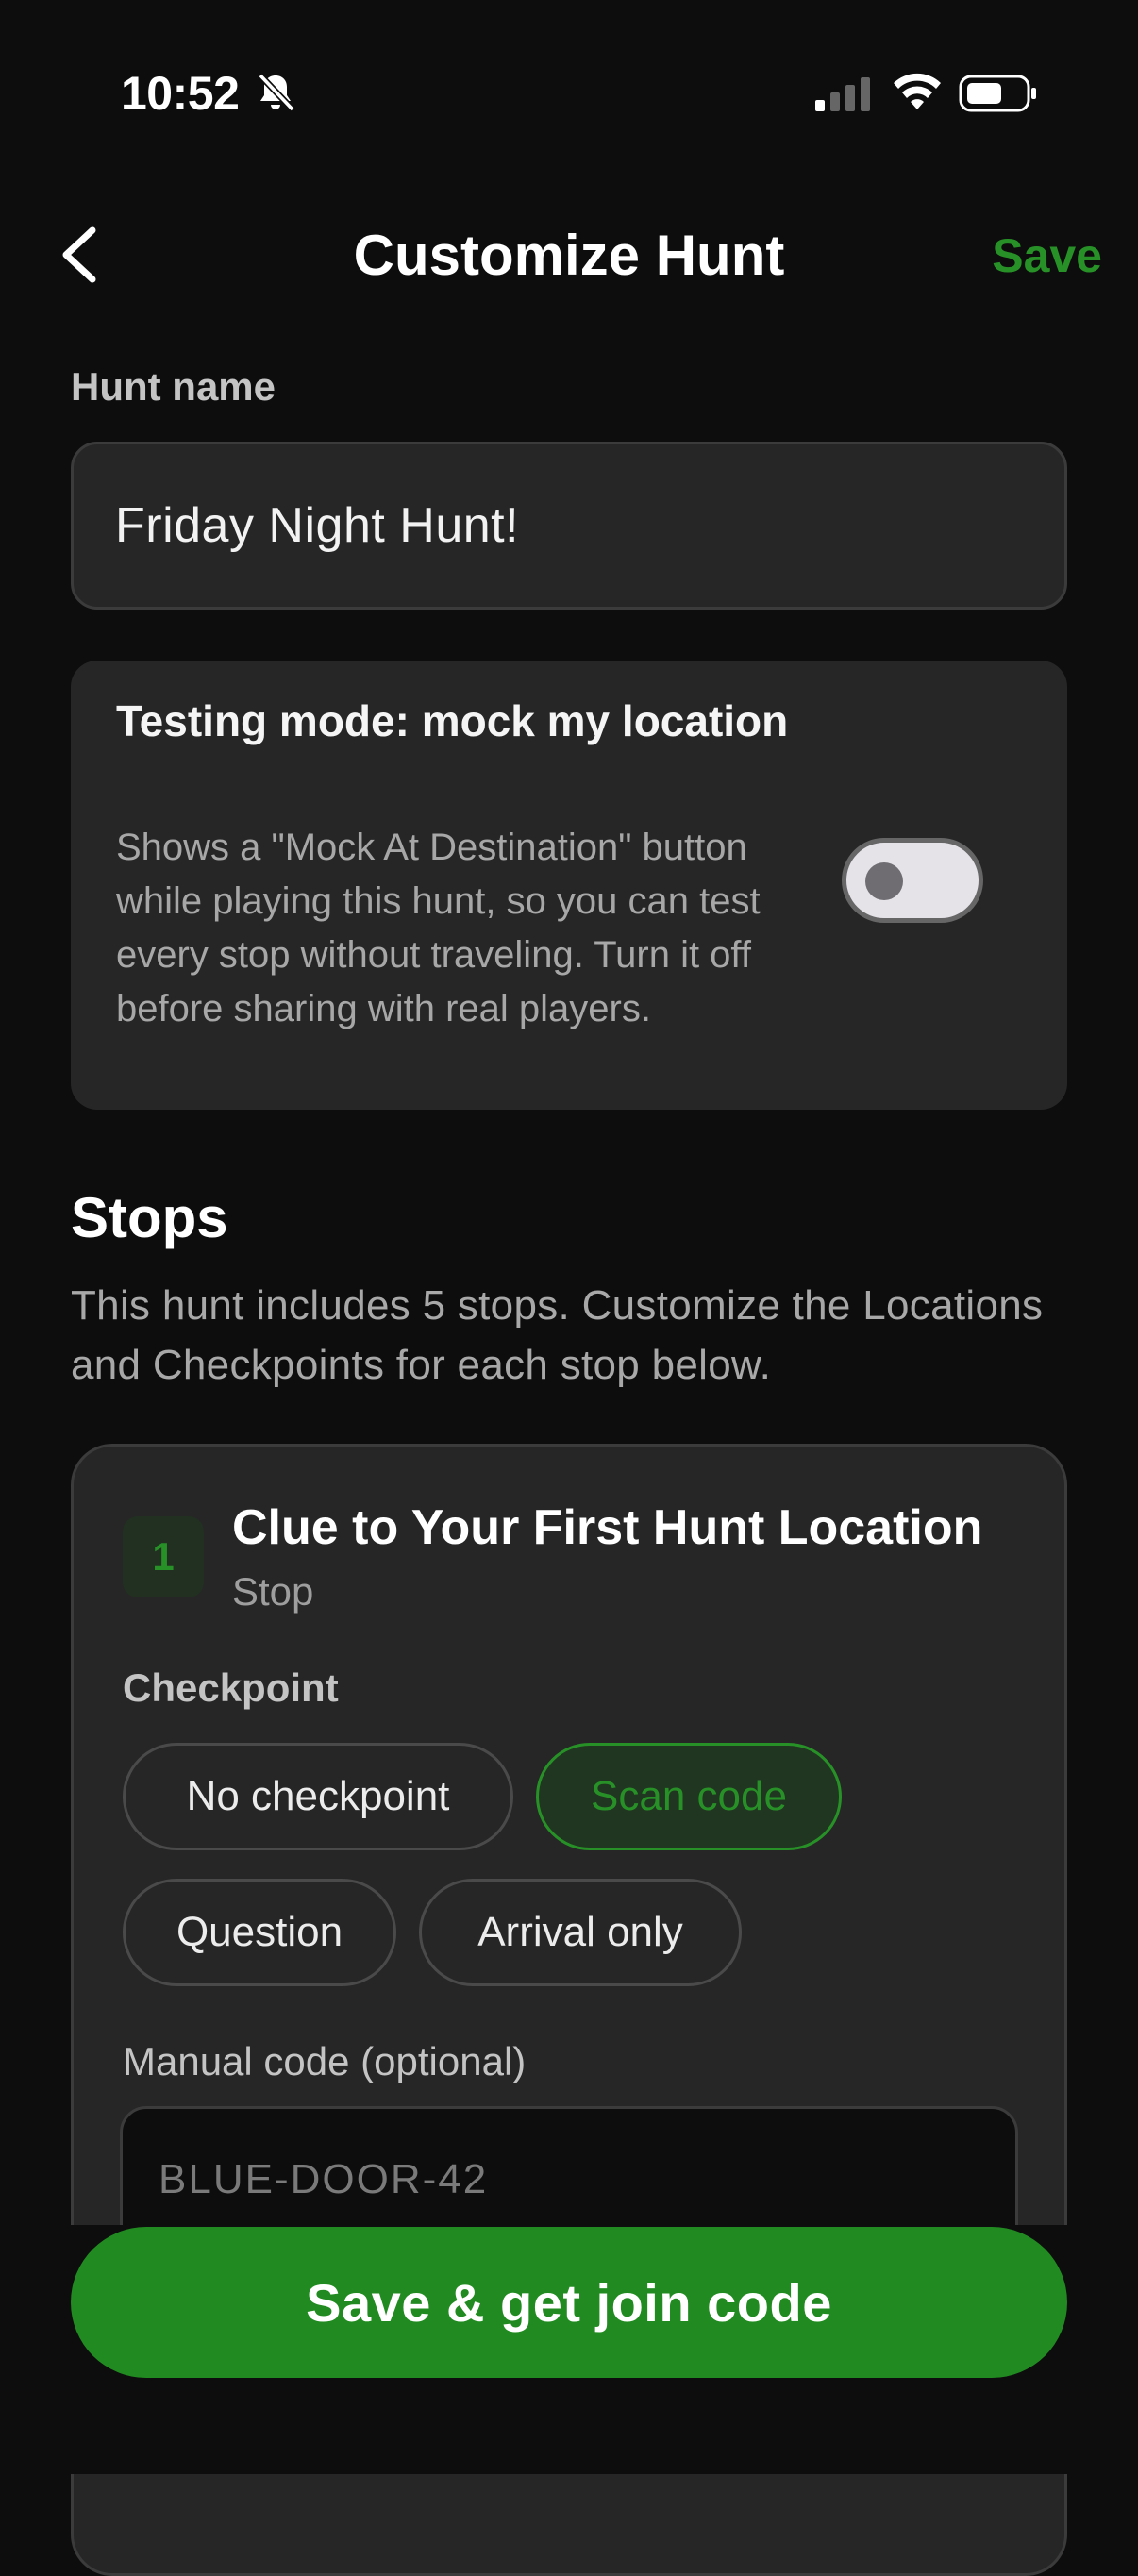 Image resolution: width=1138 pixels, height=2576 pixels. What do you see at coordinates (149, 1217) in the screenshot?
I see `stops-heading: Stops` at bounding box center [149, 1217].